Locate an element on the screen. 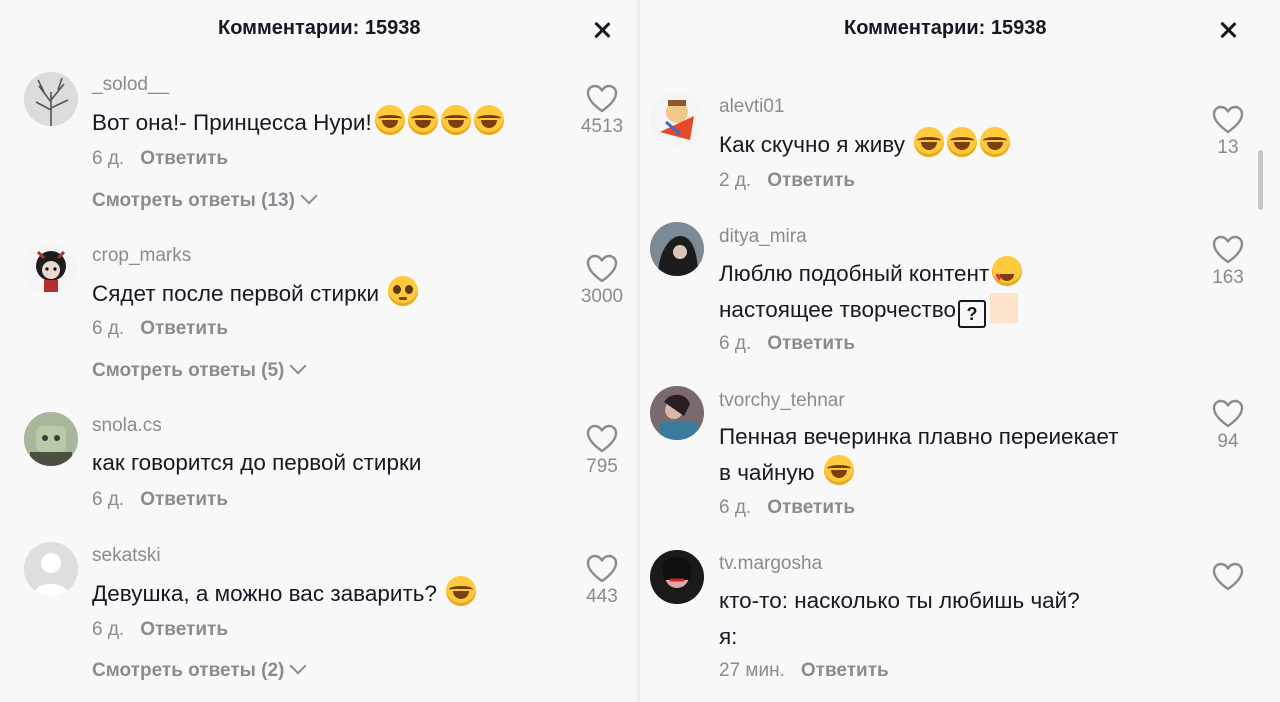 The width and height of the screenshot is (1280, 702). like-button: 443 is located at coordinates (602, 581).